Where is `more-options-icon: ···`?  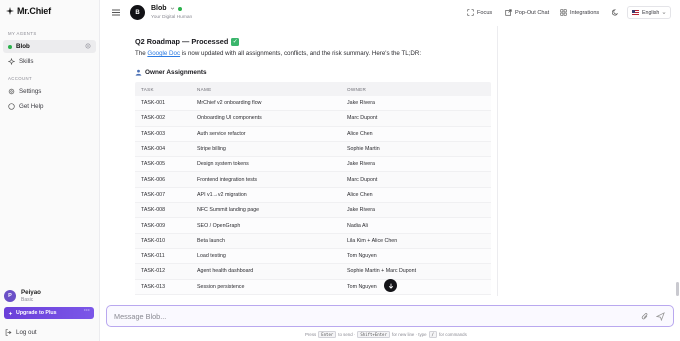 more-options-icon: ··· is located at coordinates (87, 311).